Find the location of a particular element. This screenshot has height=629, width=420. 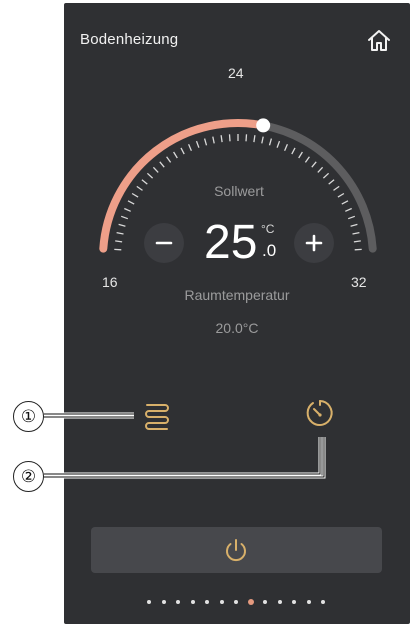

room-temperature-value: 20.0°C is located at coordinates (237, 328).